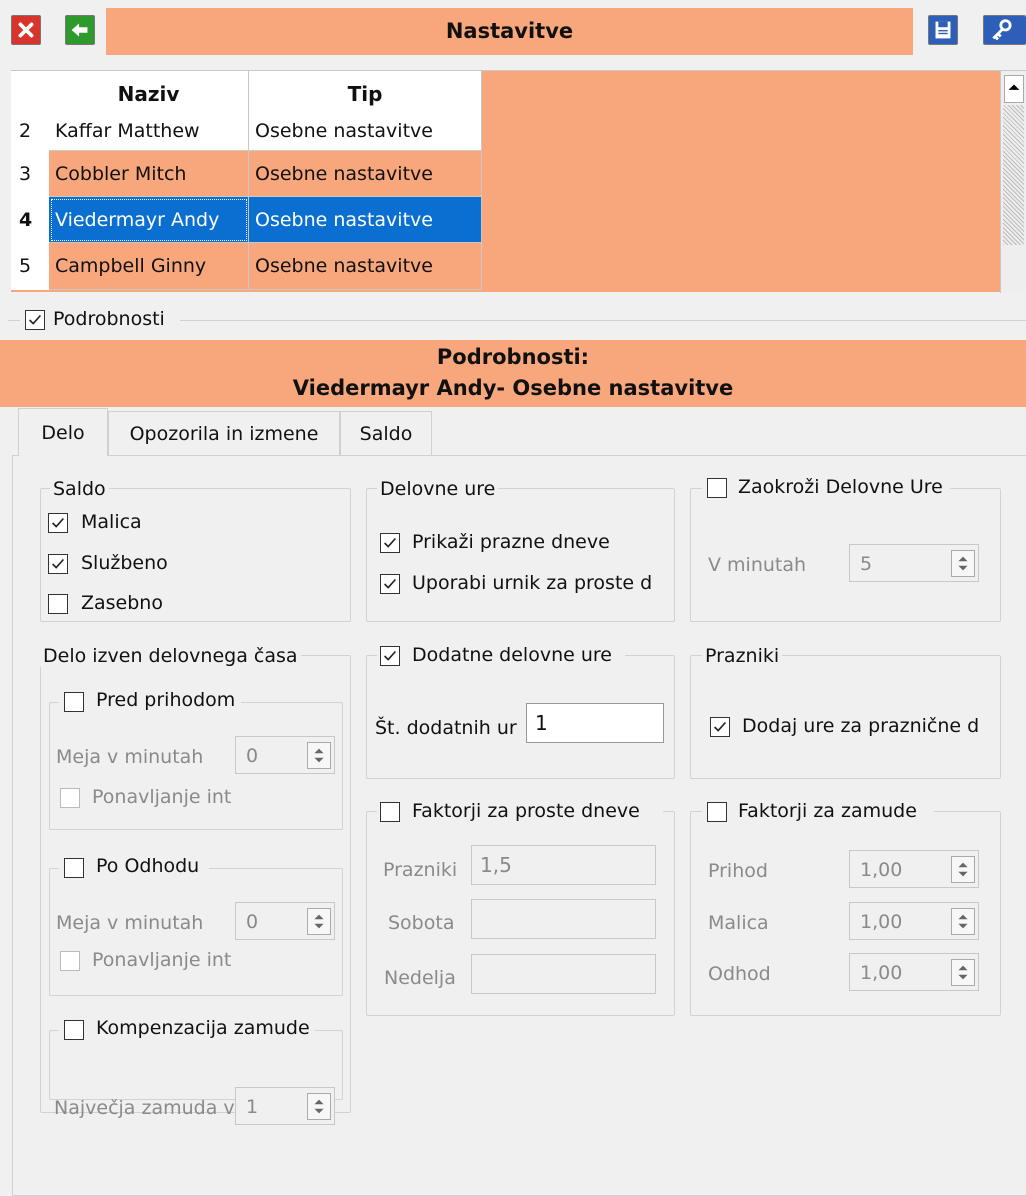  I want to click on details-header-subtitle: Viedermayr Andy- Osebne nastavitve, so click(513, 388).